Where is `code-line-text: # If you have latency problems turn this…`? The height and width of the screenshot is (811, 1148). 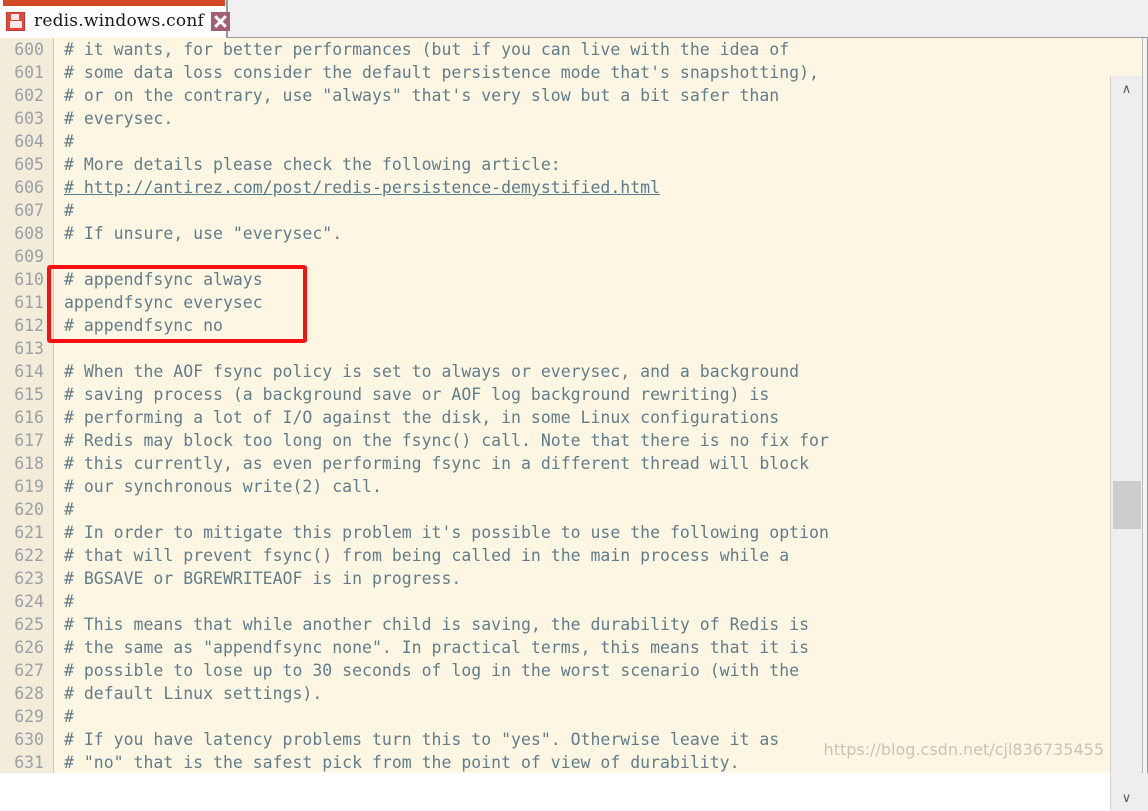 code-line-text: # If you have latency problems turn this… is located at coordinates (422, 739).